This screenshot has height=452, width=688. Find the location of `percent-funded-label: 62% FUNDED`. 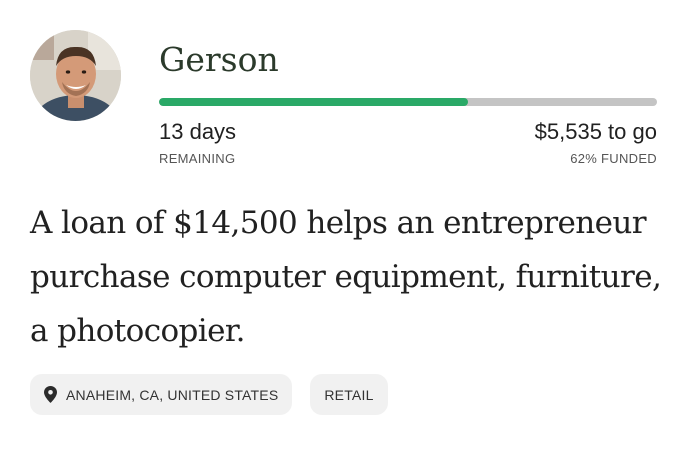

percent-funded-label: 62% FUNDED is located at coordinates (613, 158).